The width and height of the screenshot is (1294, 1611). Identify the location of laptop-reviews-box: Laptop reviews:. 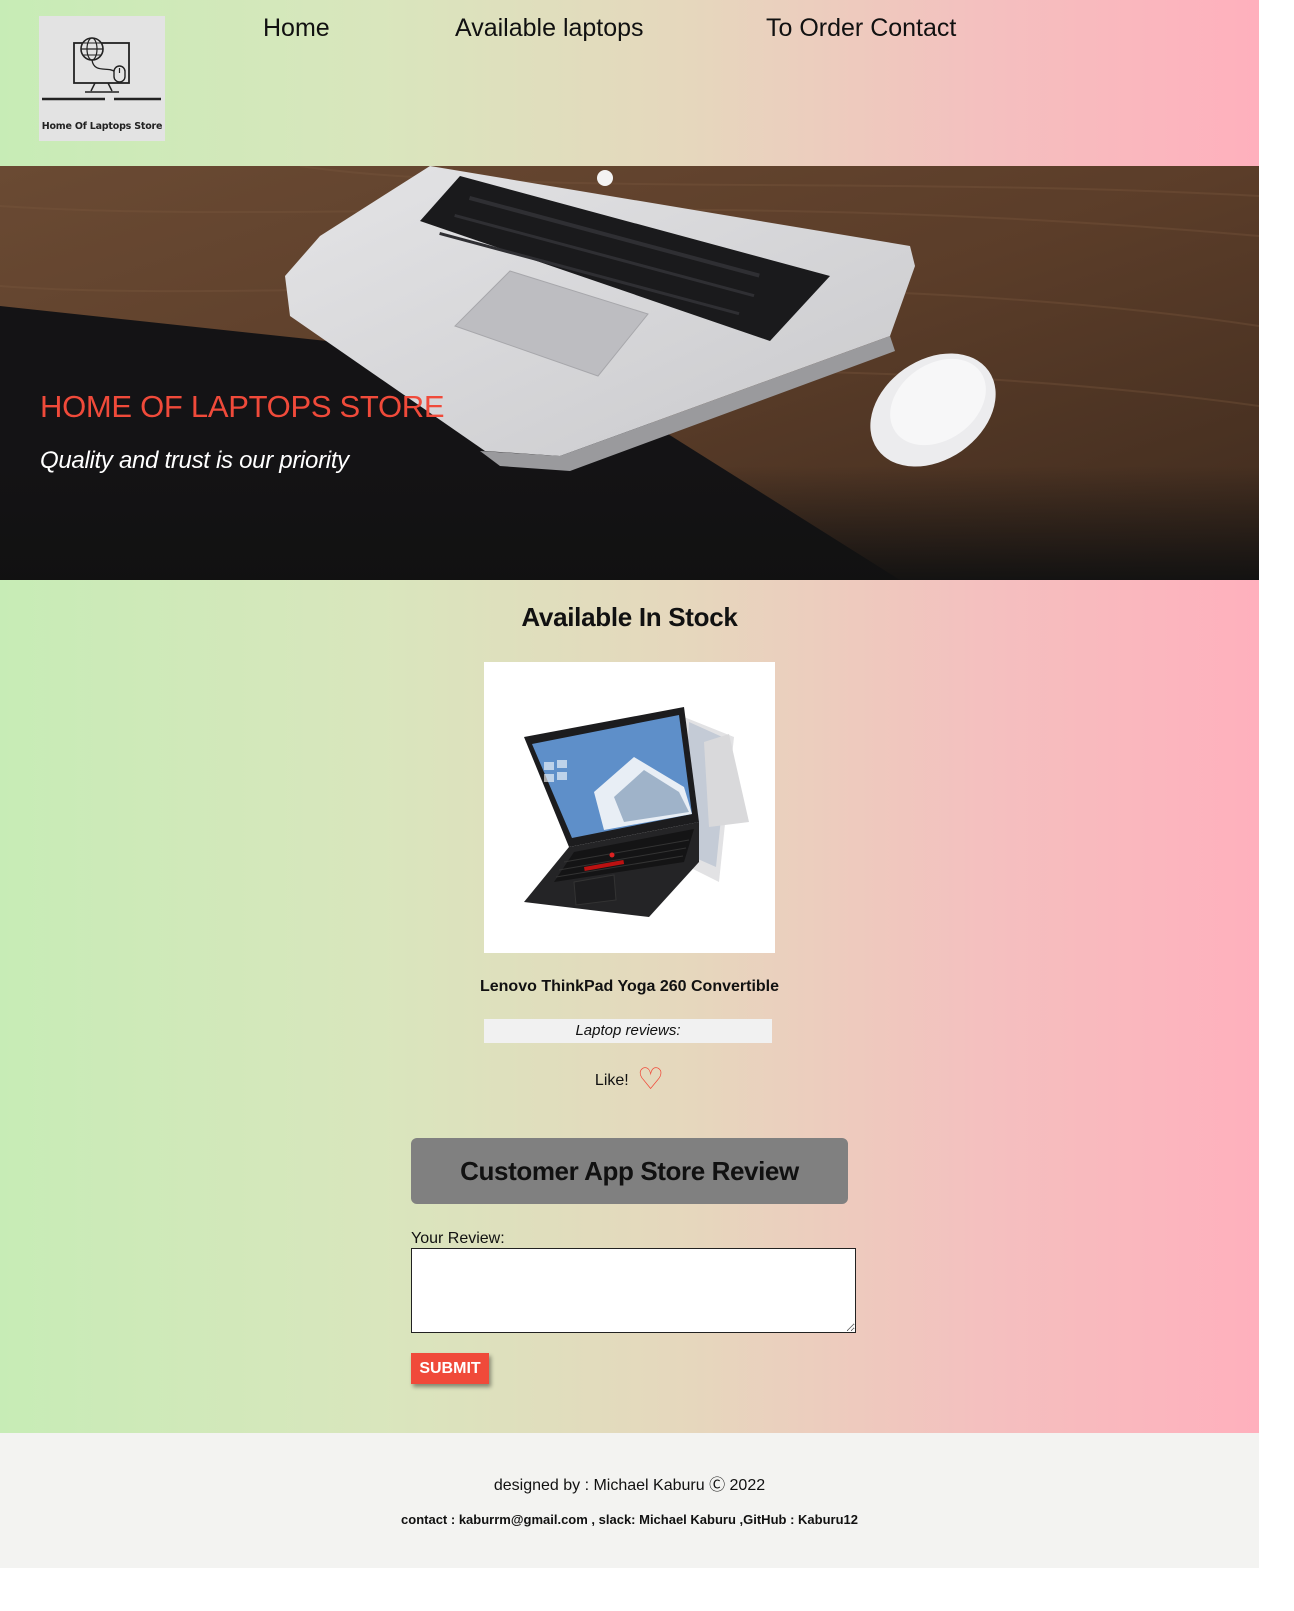
(628, 1031).